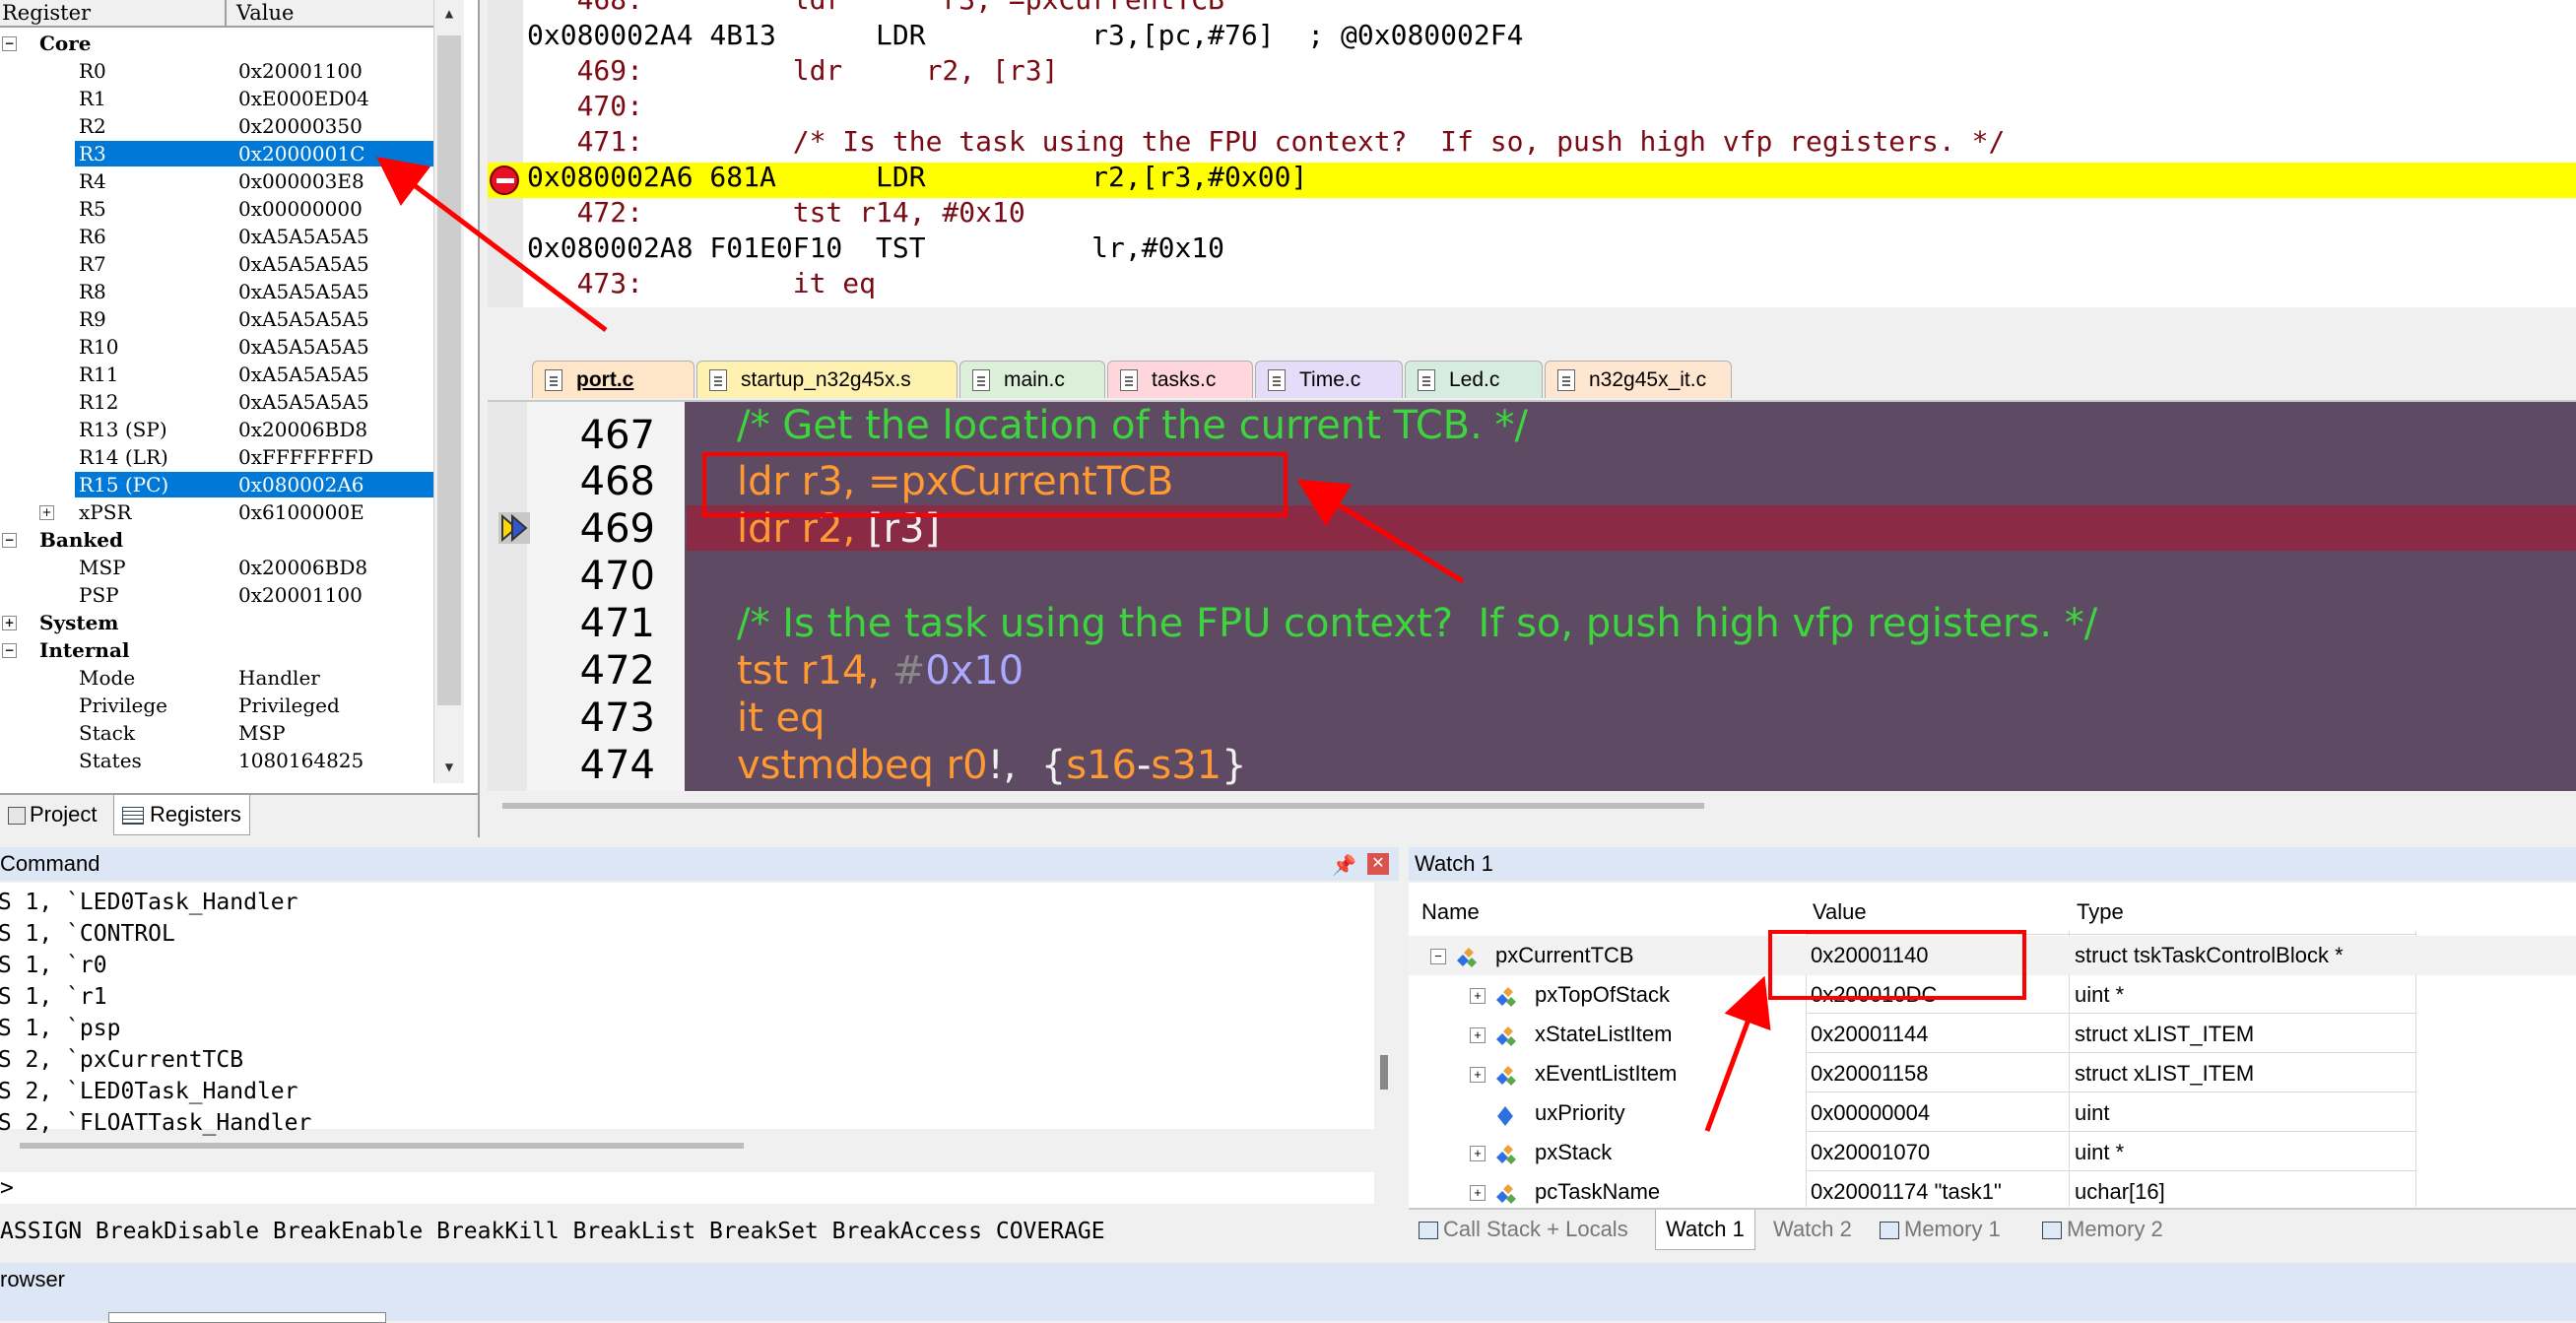  Describe the element at coordinates (217, 209) in the screenshot. I see `register-row: R5 0x00000000` at that location.